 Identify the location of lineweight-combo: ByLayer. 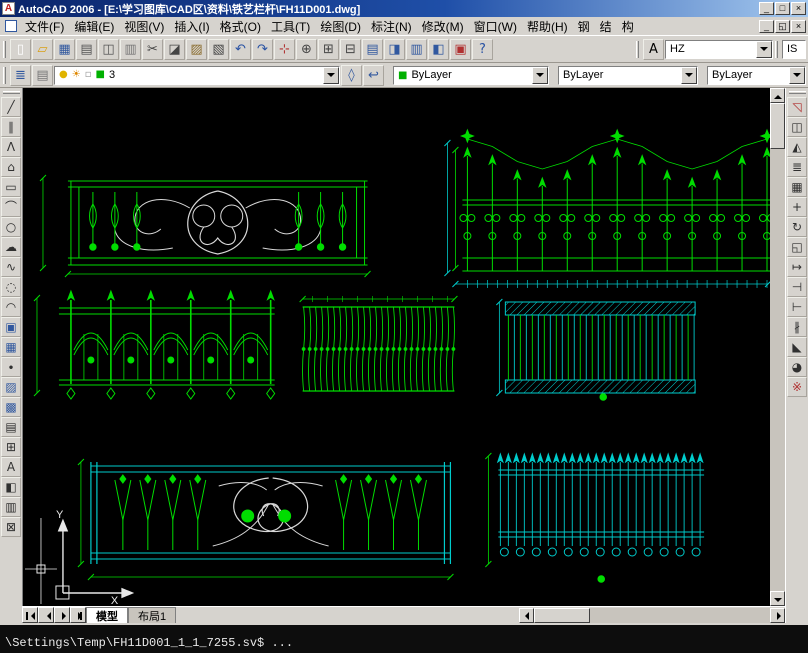
(756, 75).